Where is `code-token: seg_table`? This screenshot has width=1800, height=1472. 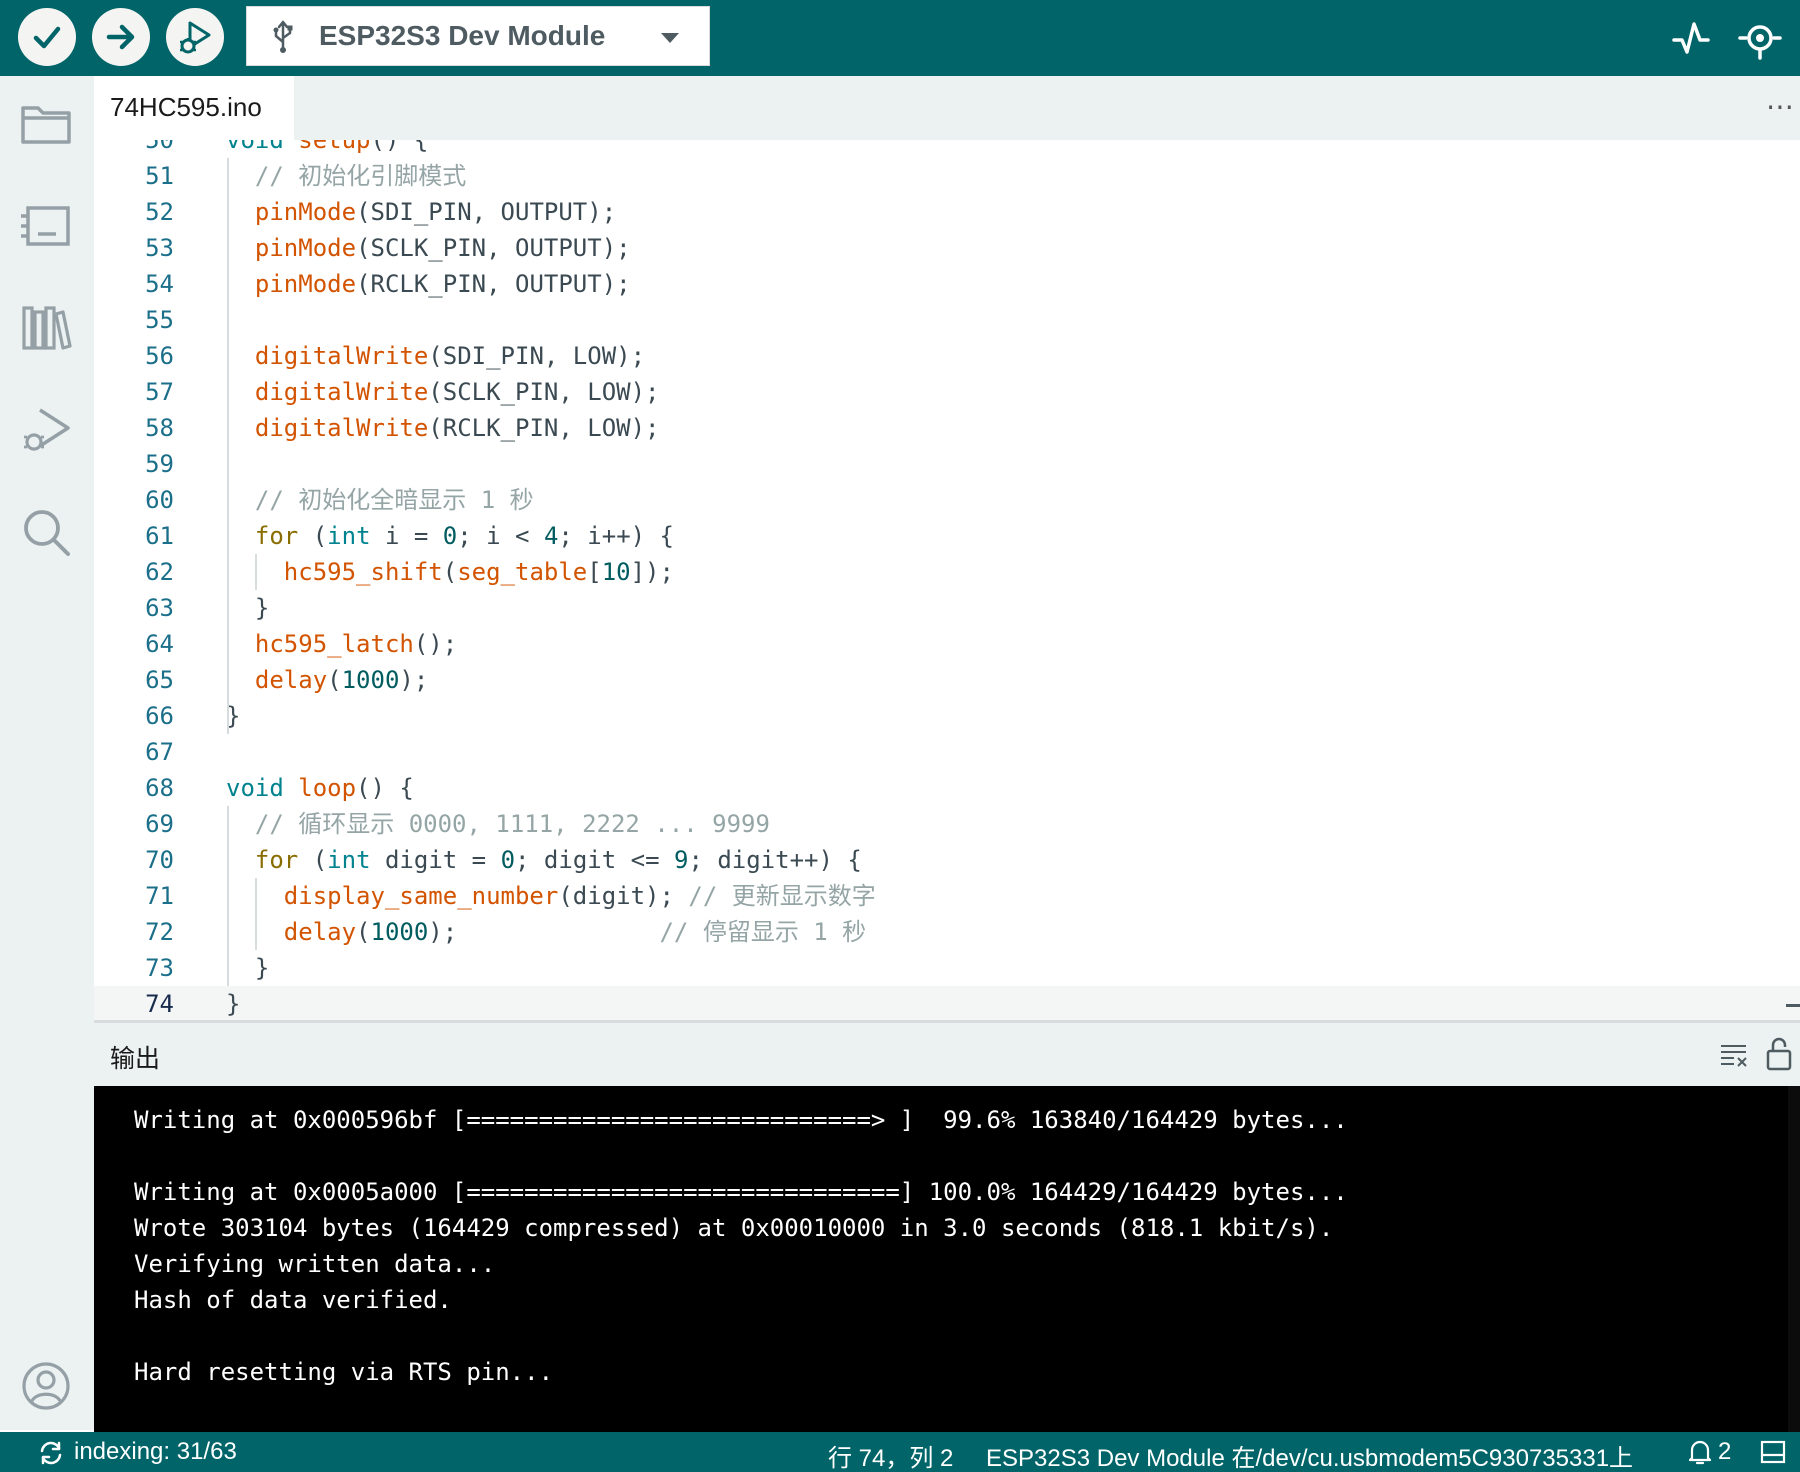
code-token: seg_table is located at coordinates (522, 572).